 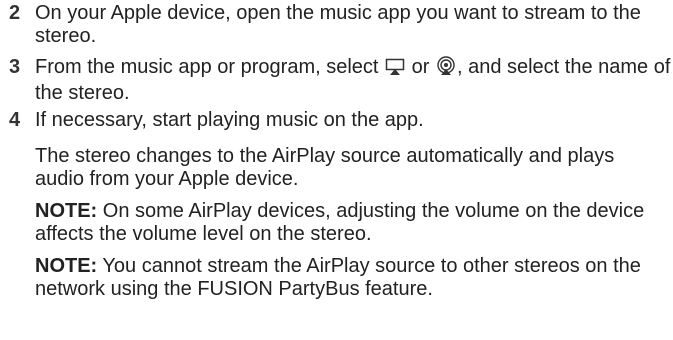 What do you see at coordinates (395, 70) in the screenshot?
I see `airplay-icon` at bounding box center [395, 70].